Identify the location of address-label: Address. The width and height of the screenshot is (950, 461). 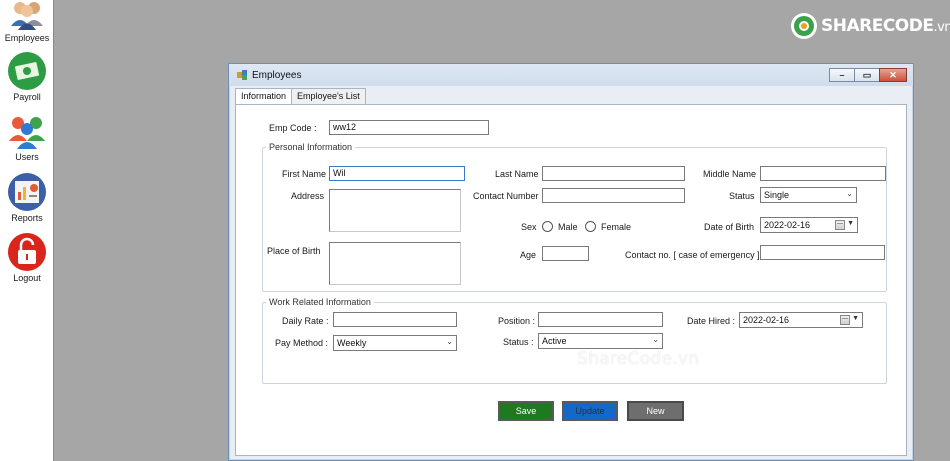
(308, 196).